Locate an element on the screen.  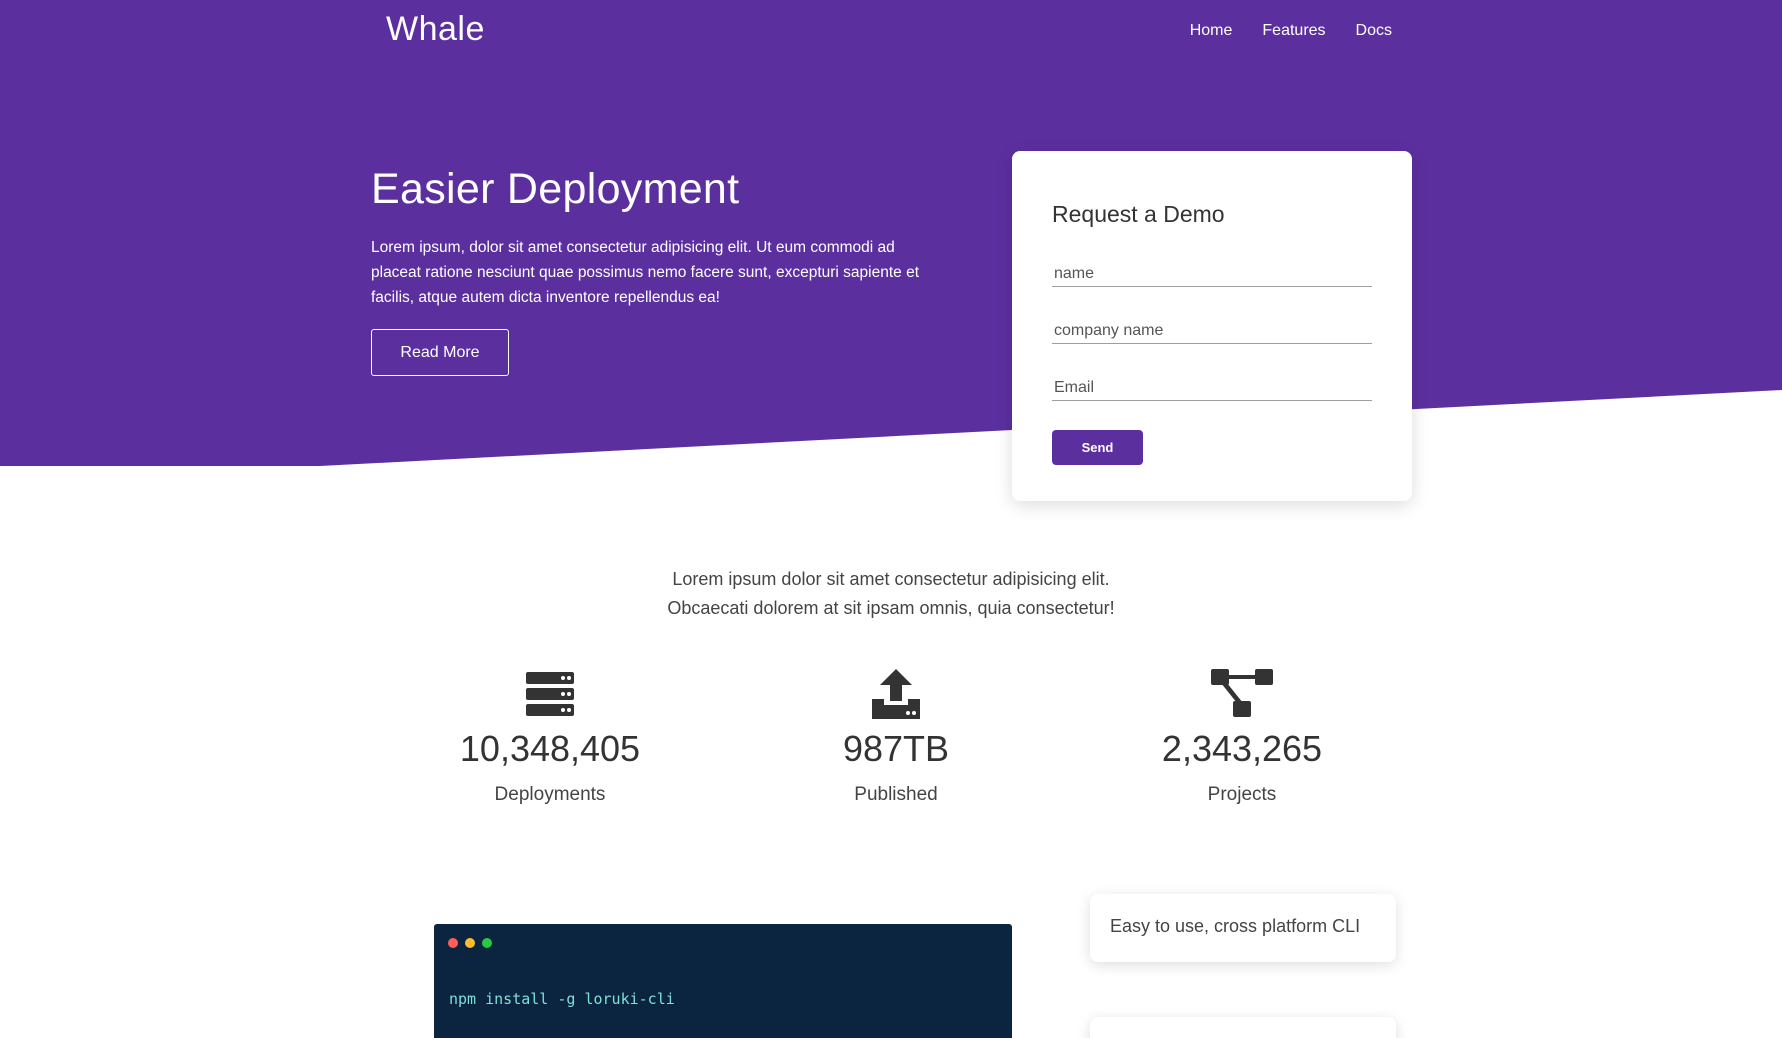
stat-label: Published is located at coordinates (896, 794).